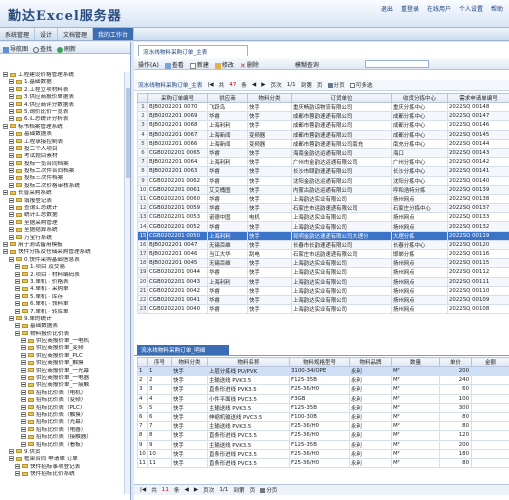 The image size is (509, 500). I want to click on tree-item: 基础数据表, so click(62, 326).